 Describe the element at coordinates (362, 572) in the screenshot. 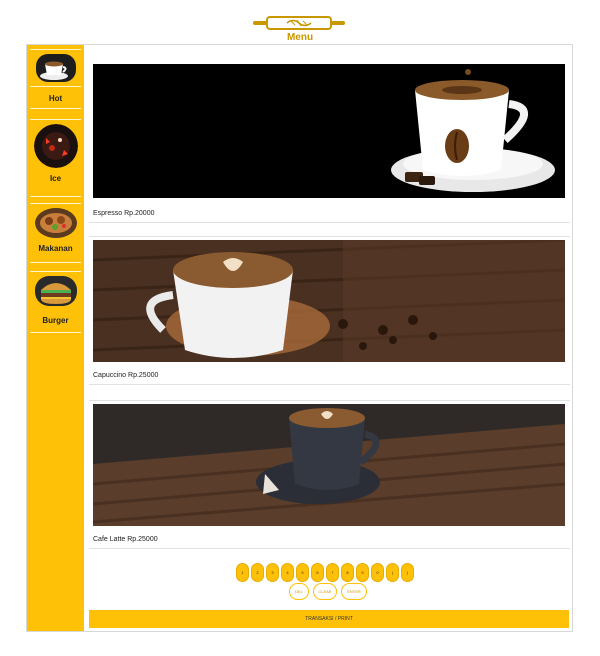

I see `key-9: 9` at that location.